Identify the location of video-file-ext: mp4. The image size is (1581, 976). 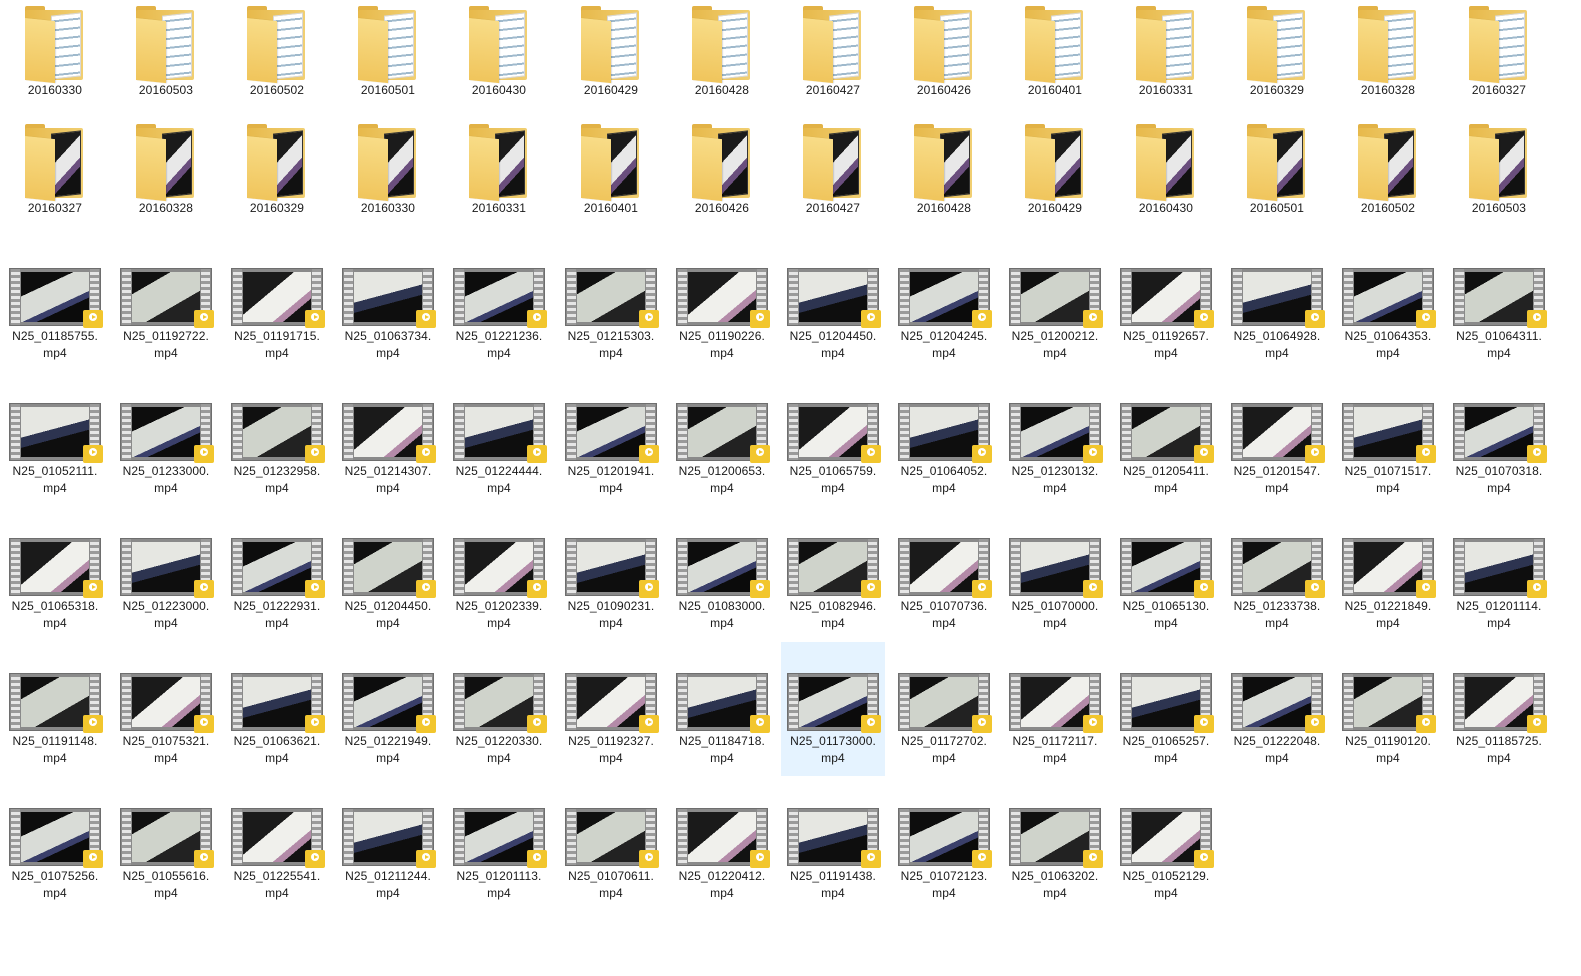
(166, 893).